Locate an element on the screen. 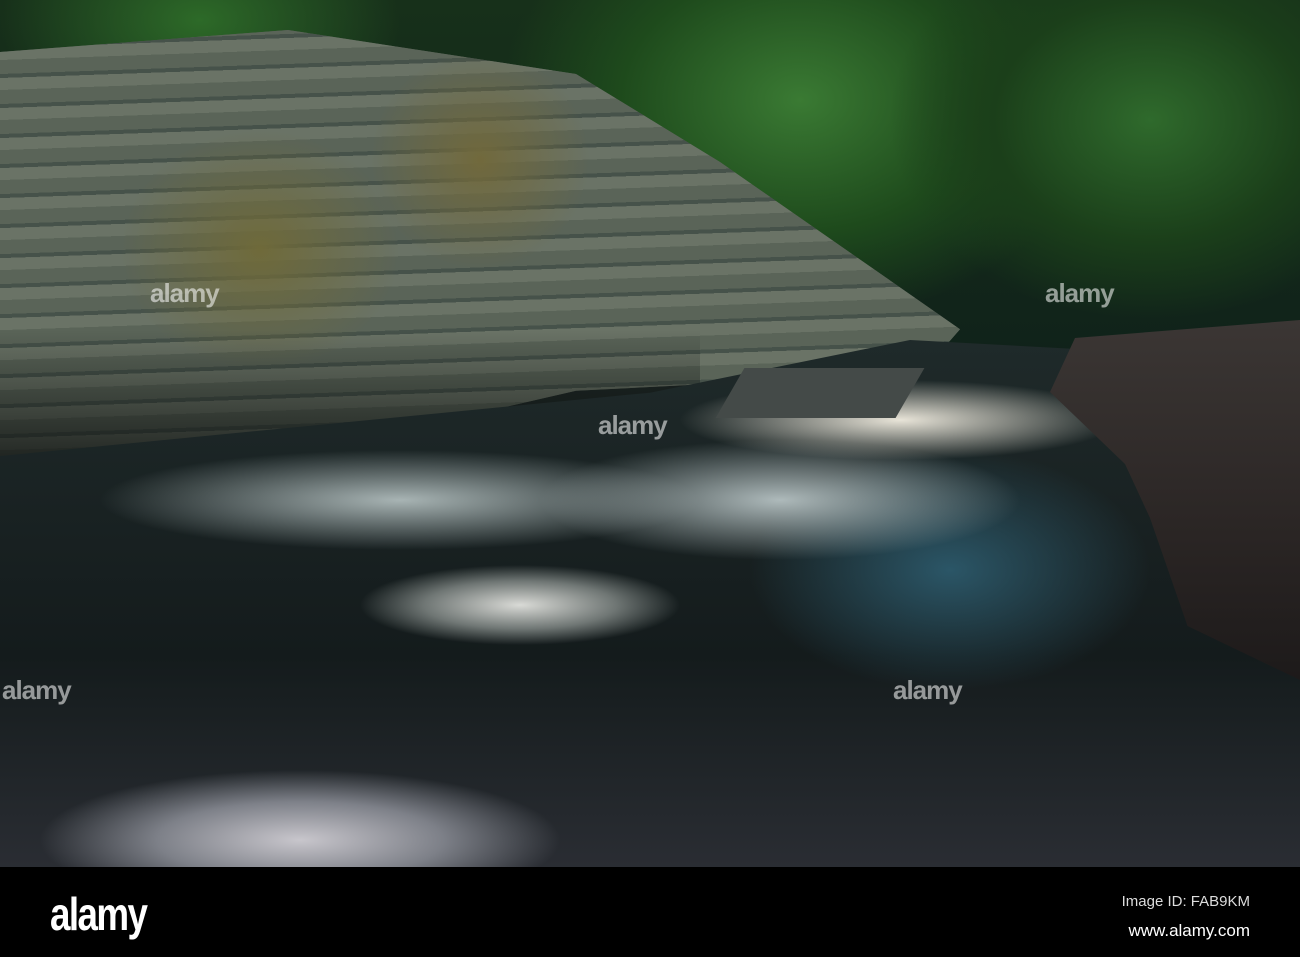 Image resolution: width=1300 pixels, height=957 pixels. alamy-logo: alamy is located at coordinates (99, 914).